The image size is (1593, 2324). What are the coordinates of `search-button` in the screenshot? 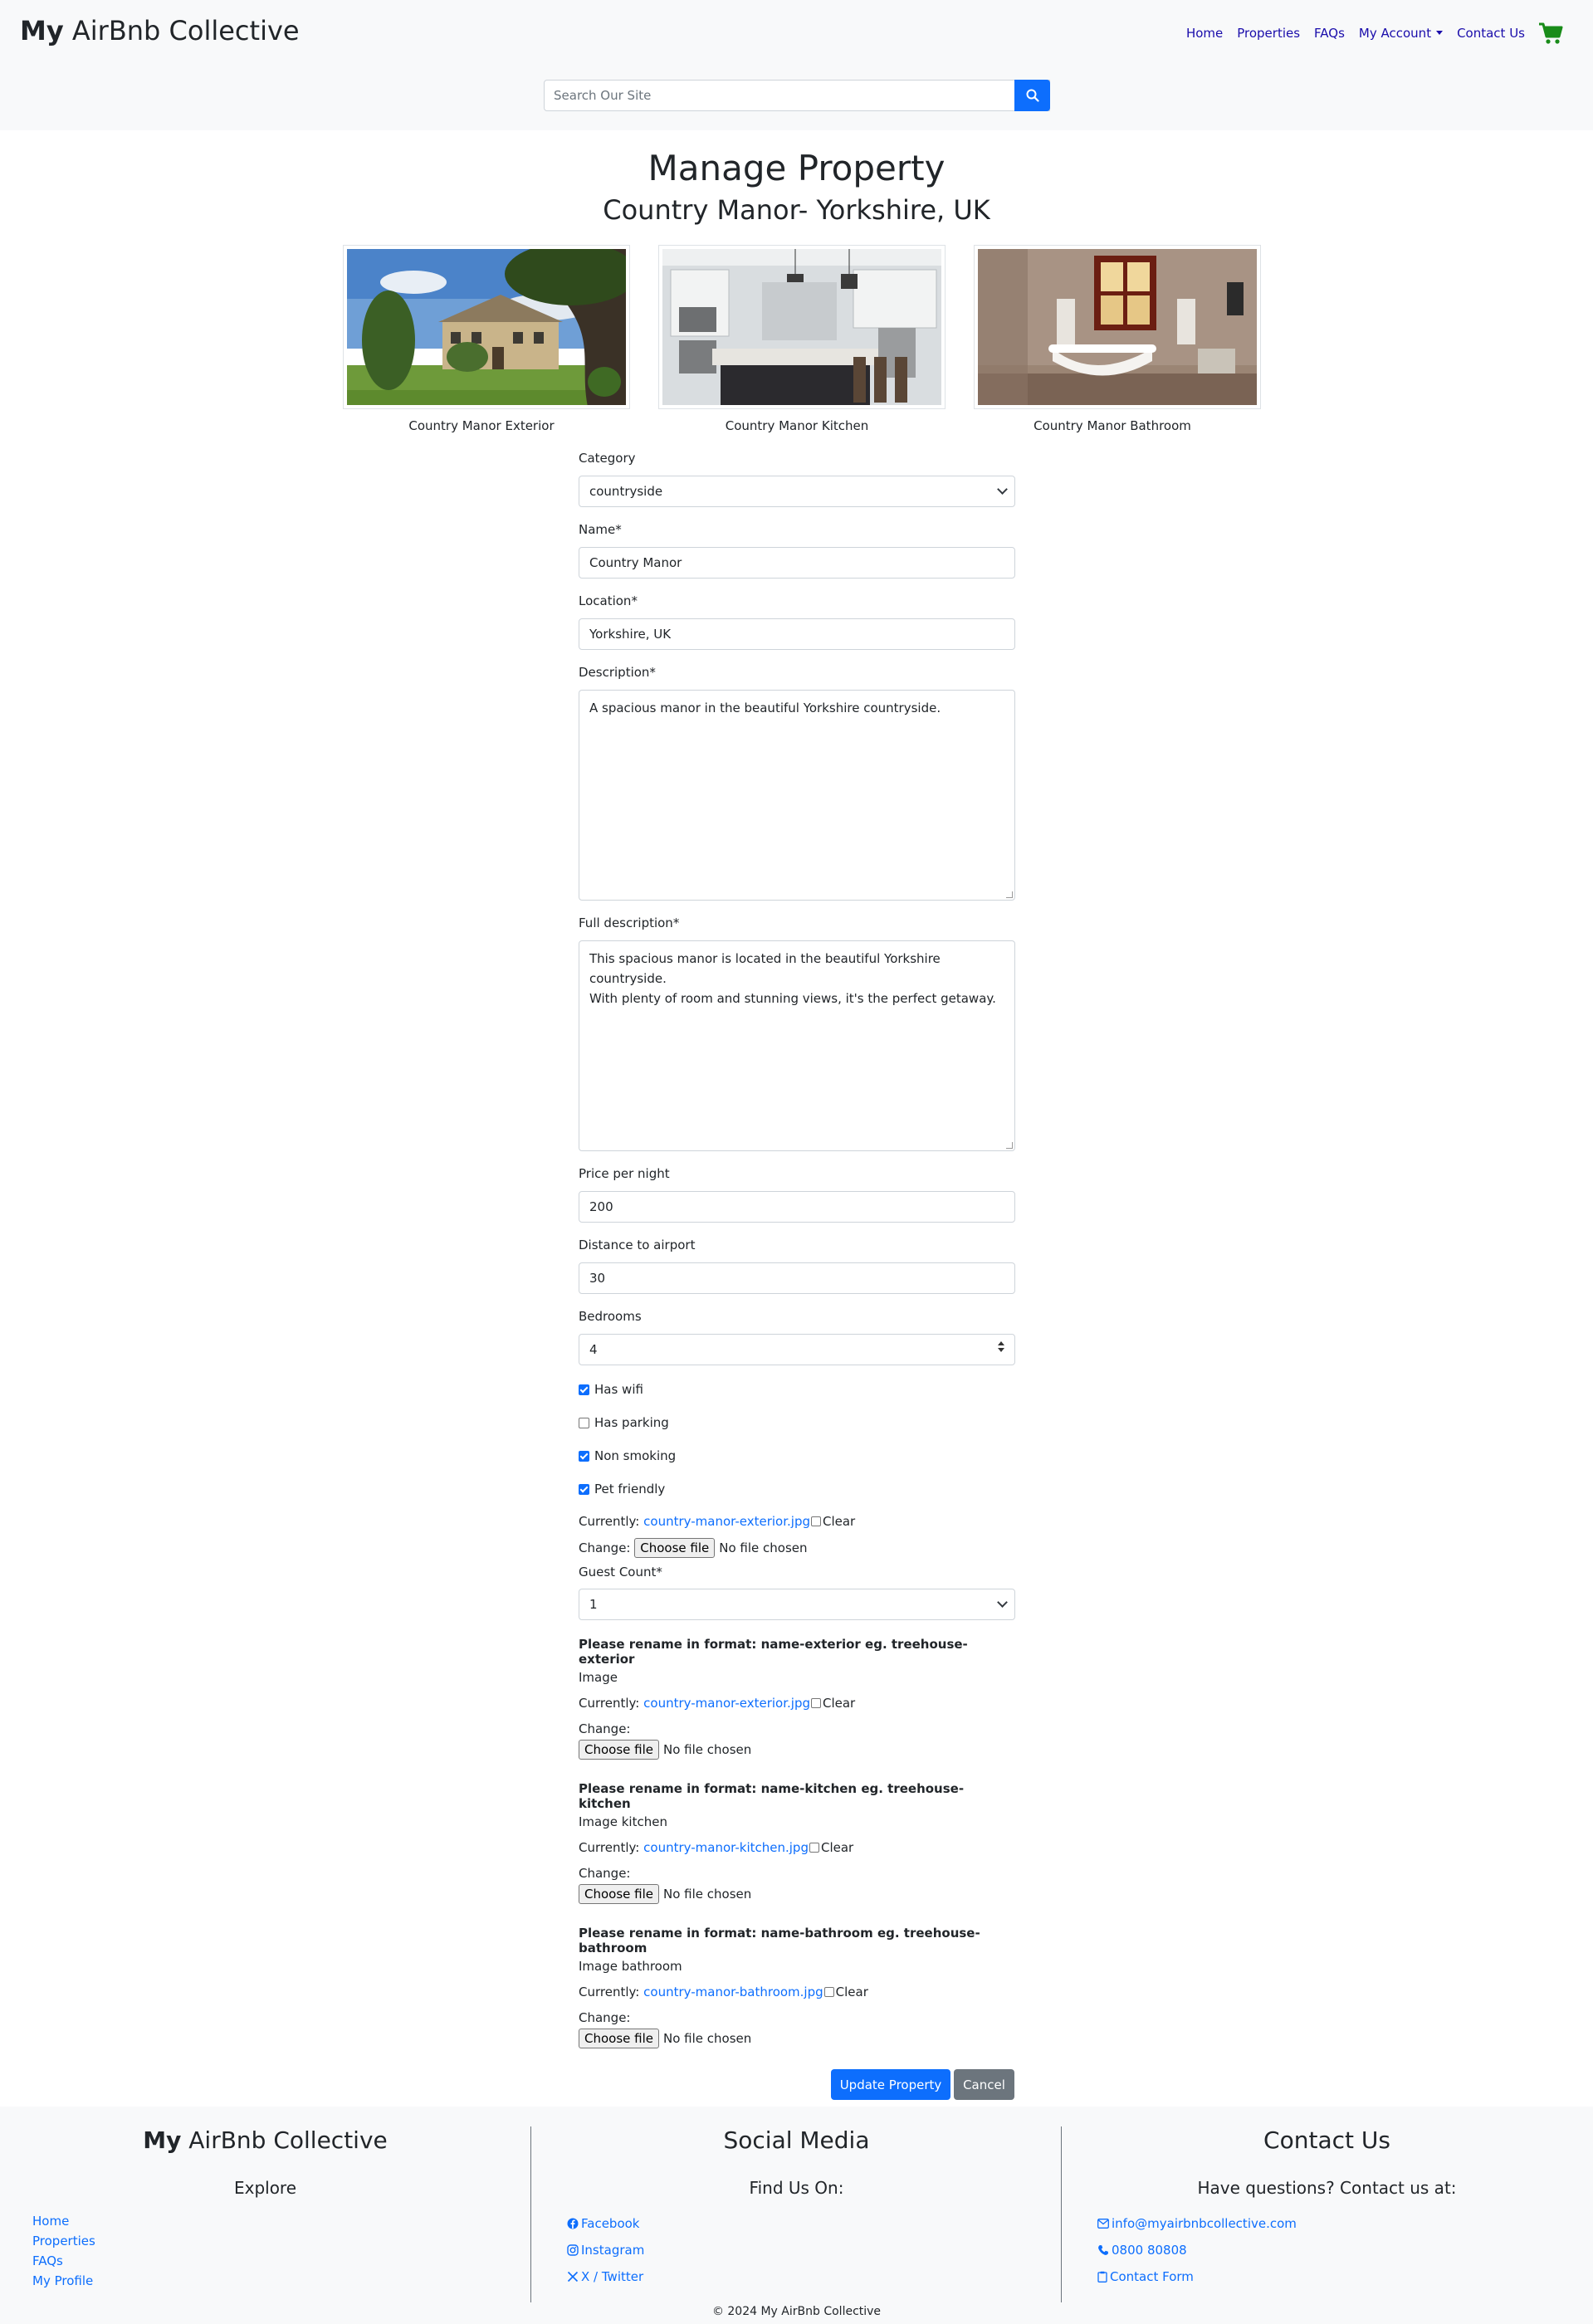 It's located at (1032, 95).